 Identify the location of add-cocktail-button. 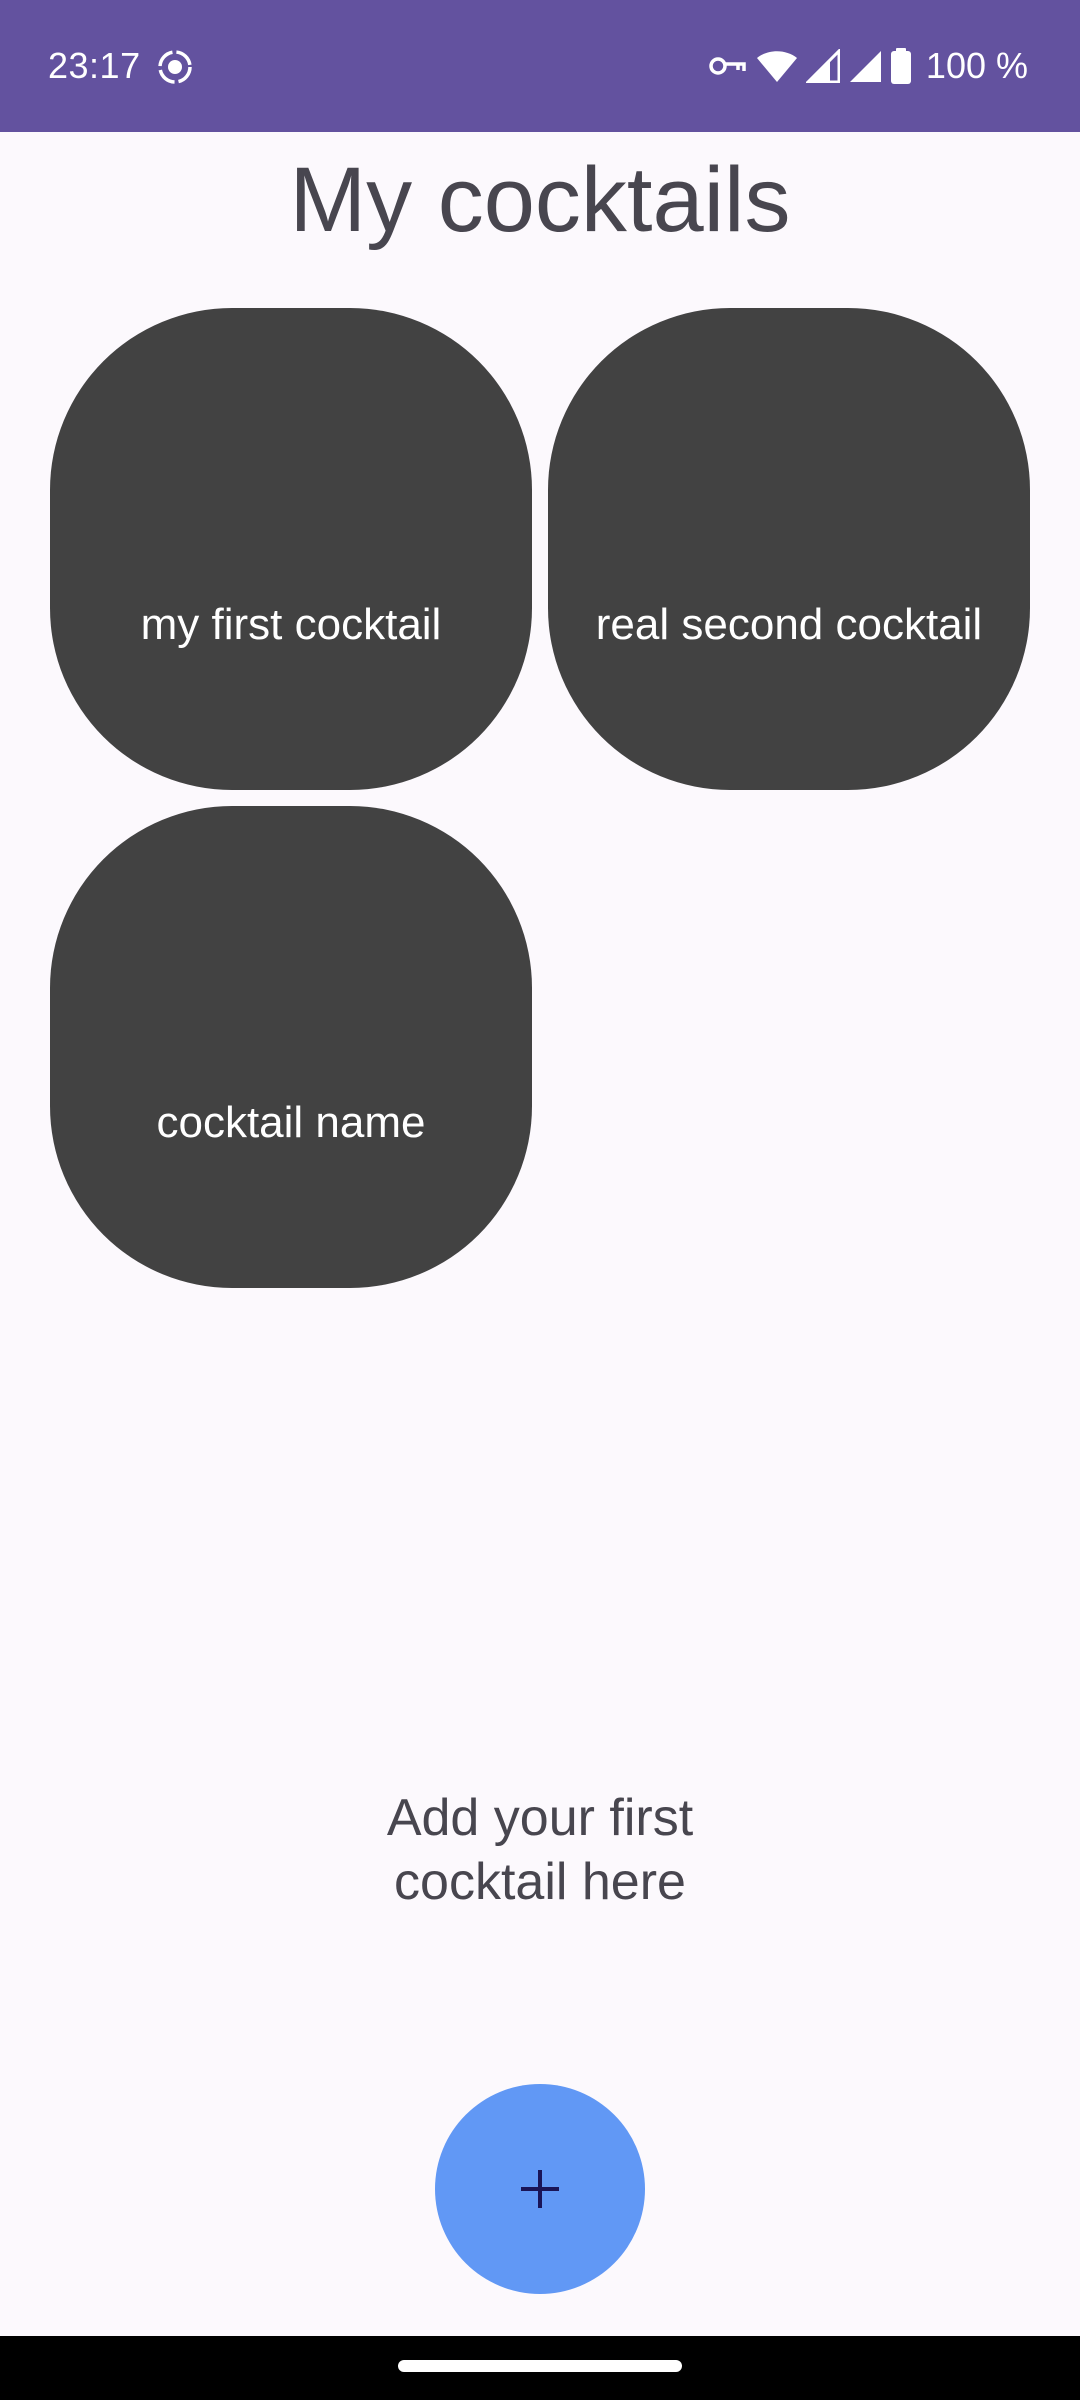
(540, 2189).